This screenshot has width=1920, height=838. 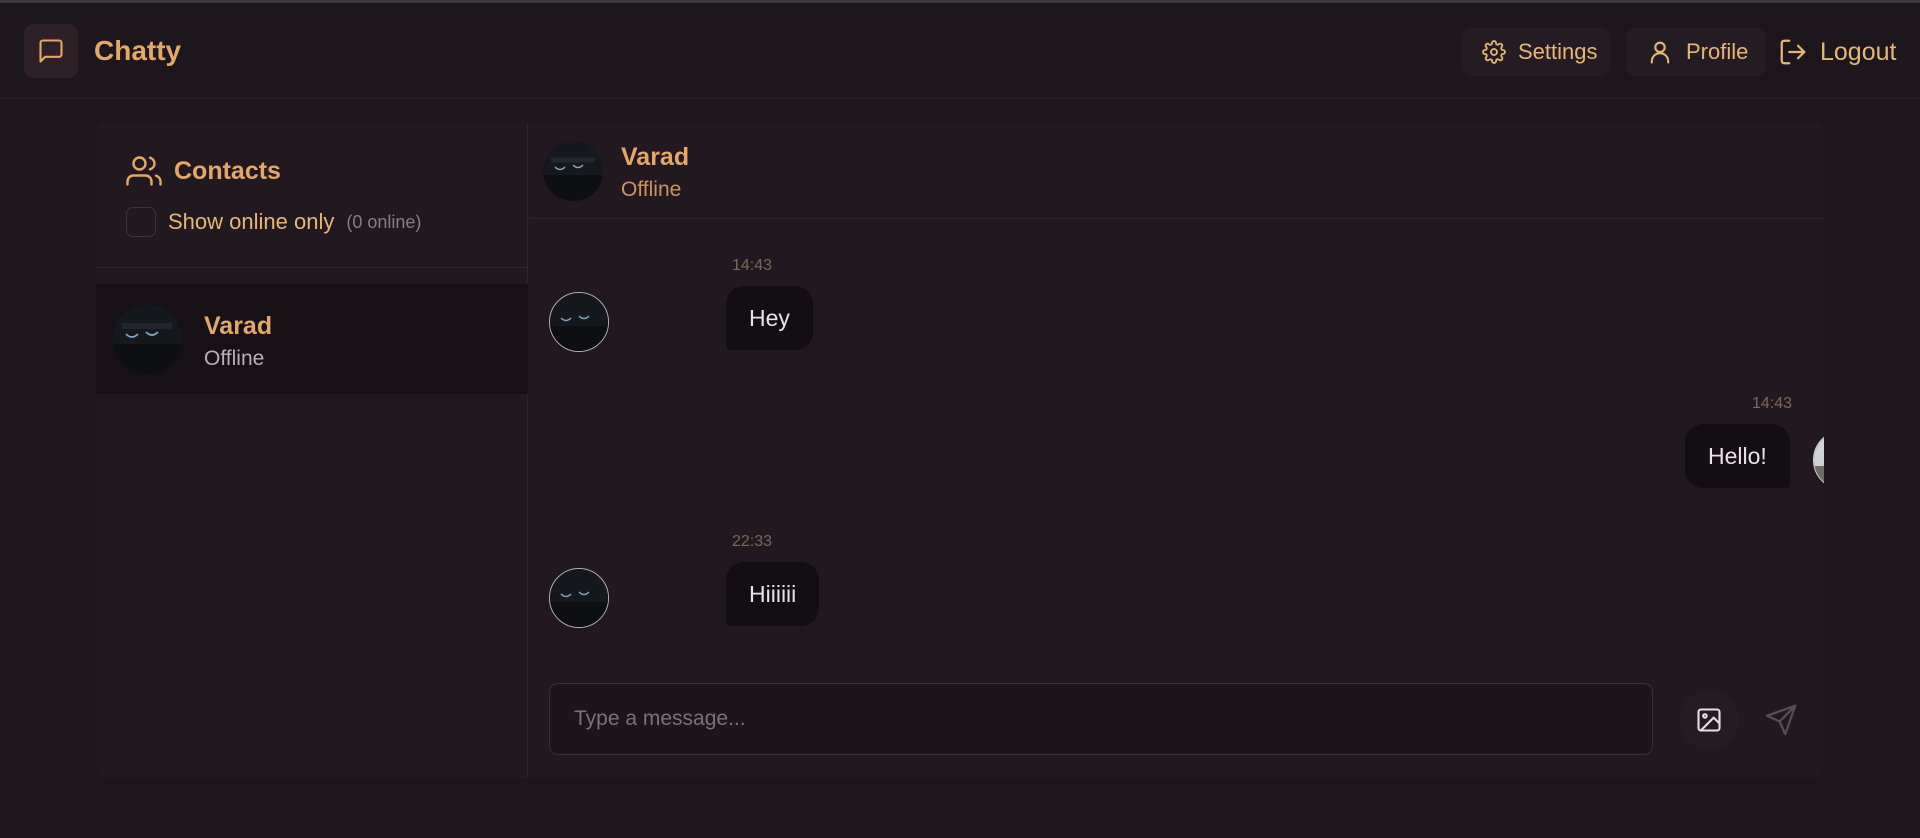 I want to click on message-text: Hello!, so click(x=1737, y=455).